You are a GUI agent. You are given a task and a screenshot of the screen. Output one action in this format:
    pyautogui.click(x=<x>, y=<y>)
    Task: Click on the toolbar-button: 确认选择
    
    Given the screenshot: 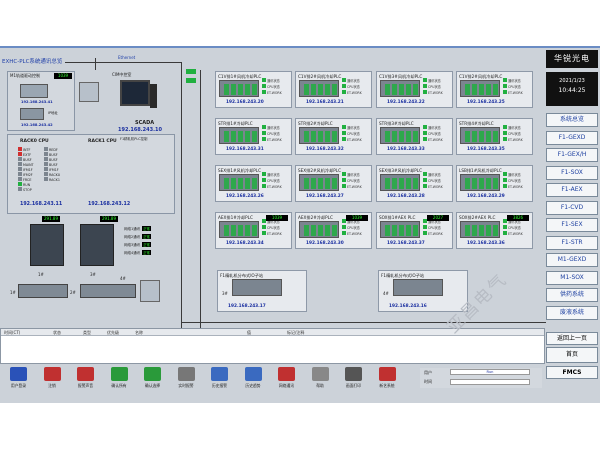 What is the action you would take?
    pyautogui.click(x=152, y=379)
    